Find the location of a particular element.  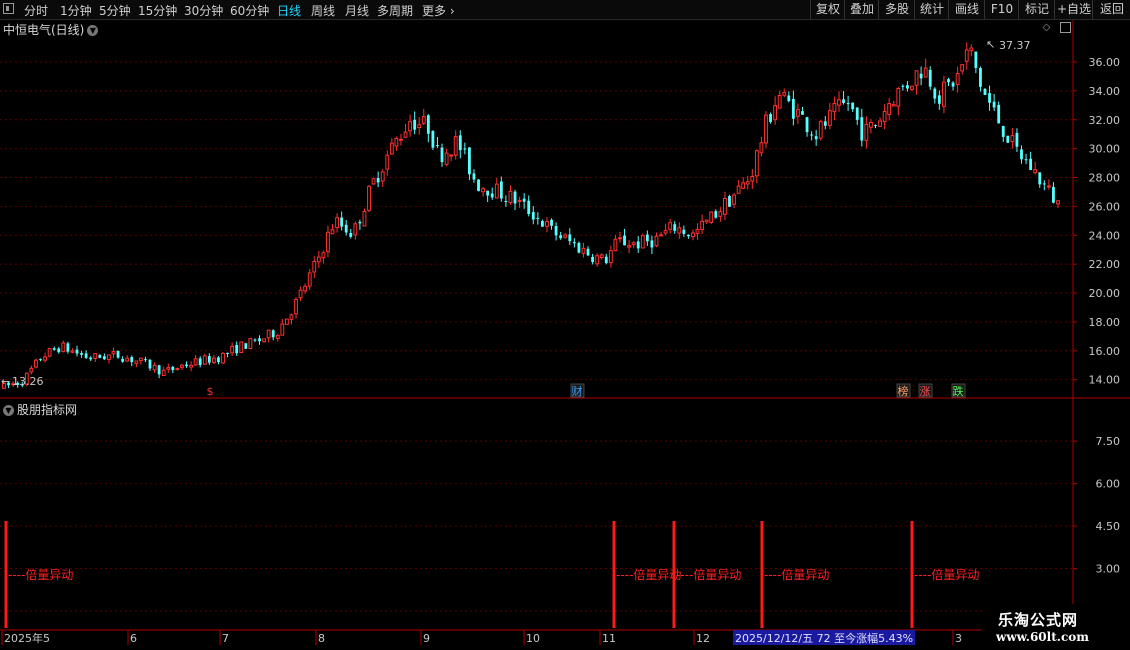

price-tick-label: 18.00 is located at coordinates (1105, 322).